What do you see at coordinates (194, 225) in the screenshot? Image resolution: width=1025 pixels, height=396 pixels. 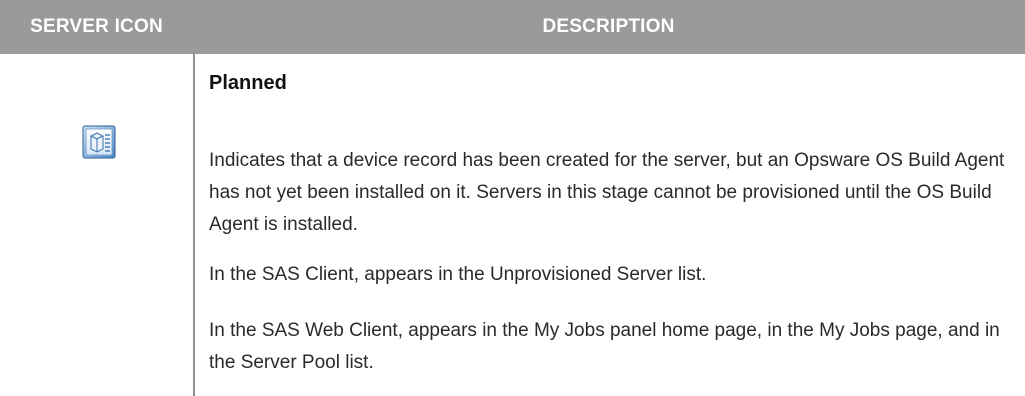 I see `column-divider` at bounding box center [194, 225].